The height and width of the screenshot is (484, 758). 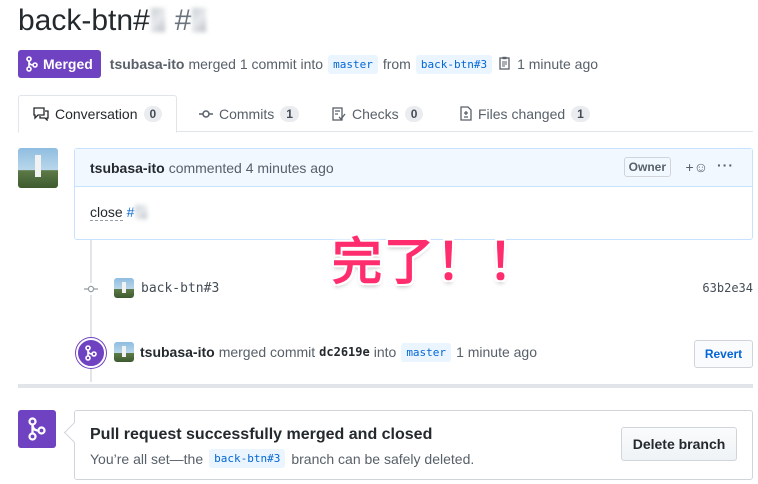 I want to click on merge-target-branch: master, so click(x=426, y=352).